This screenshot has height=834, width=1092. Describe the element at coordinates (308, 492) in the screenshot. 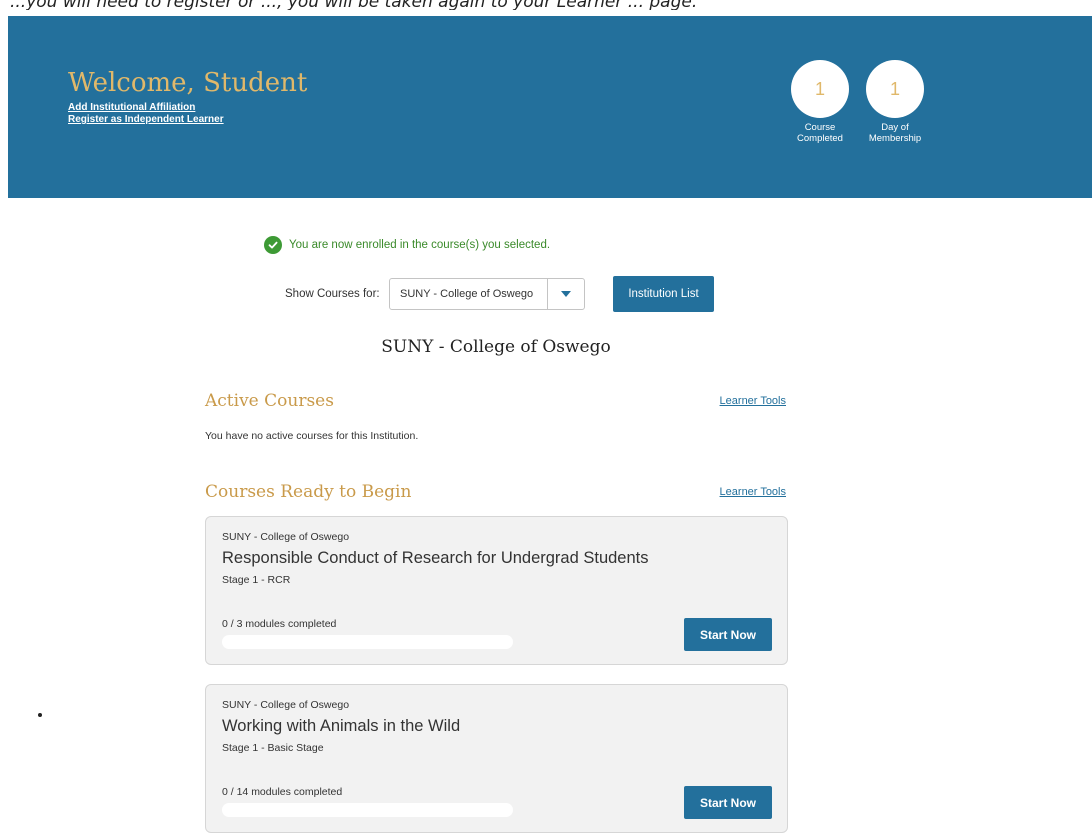

I see `courses-ready-title: Courses Ready to Begin` at that location.